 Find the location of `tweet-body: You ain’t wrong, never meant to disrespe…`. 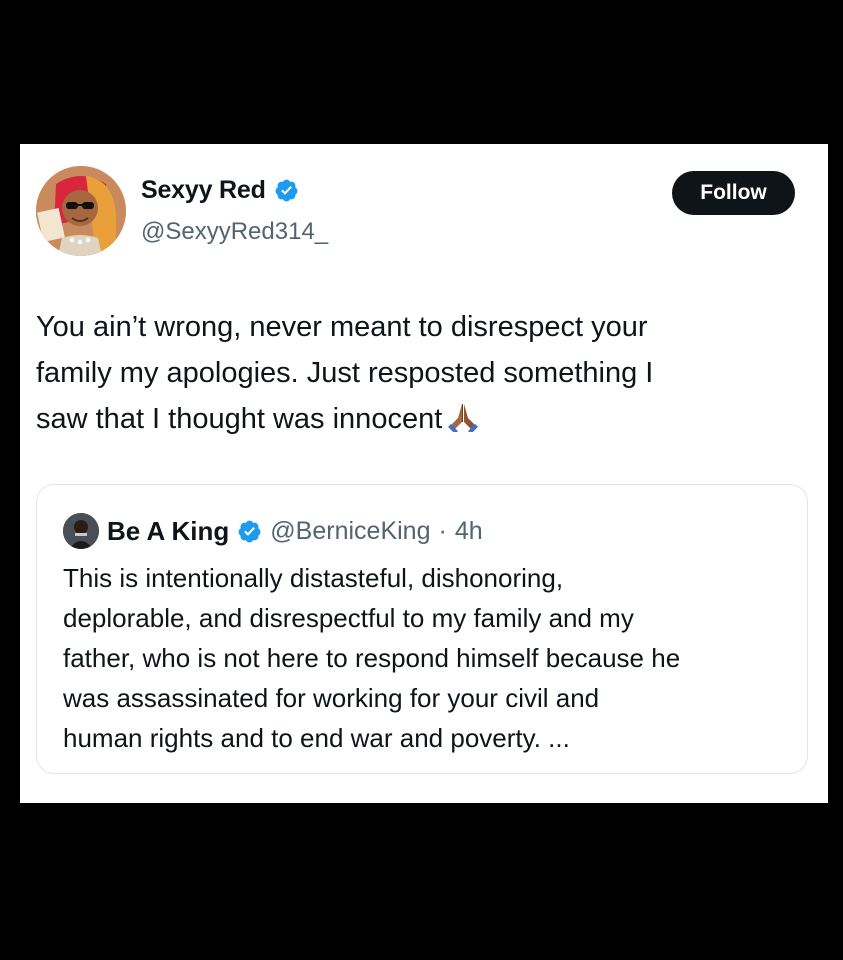

tweet-body: You ain’t wrong, never meant to disrespe… is located at coordinates (416, 373).